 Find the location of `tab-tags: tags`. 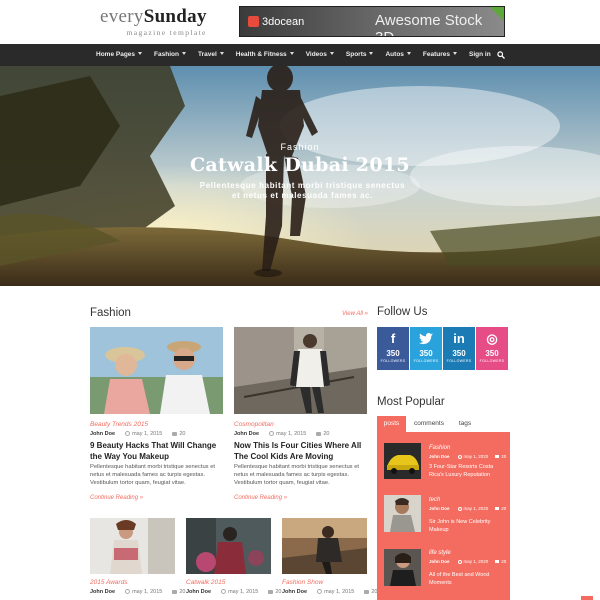

tab-tags: tags is located at coordinates (465, 424).